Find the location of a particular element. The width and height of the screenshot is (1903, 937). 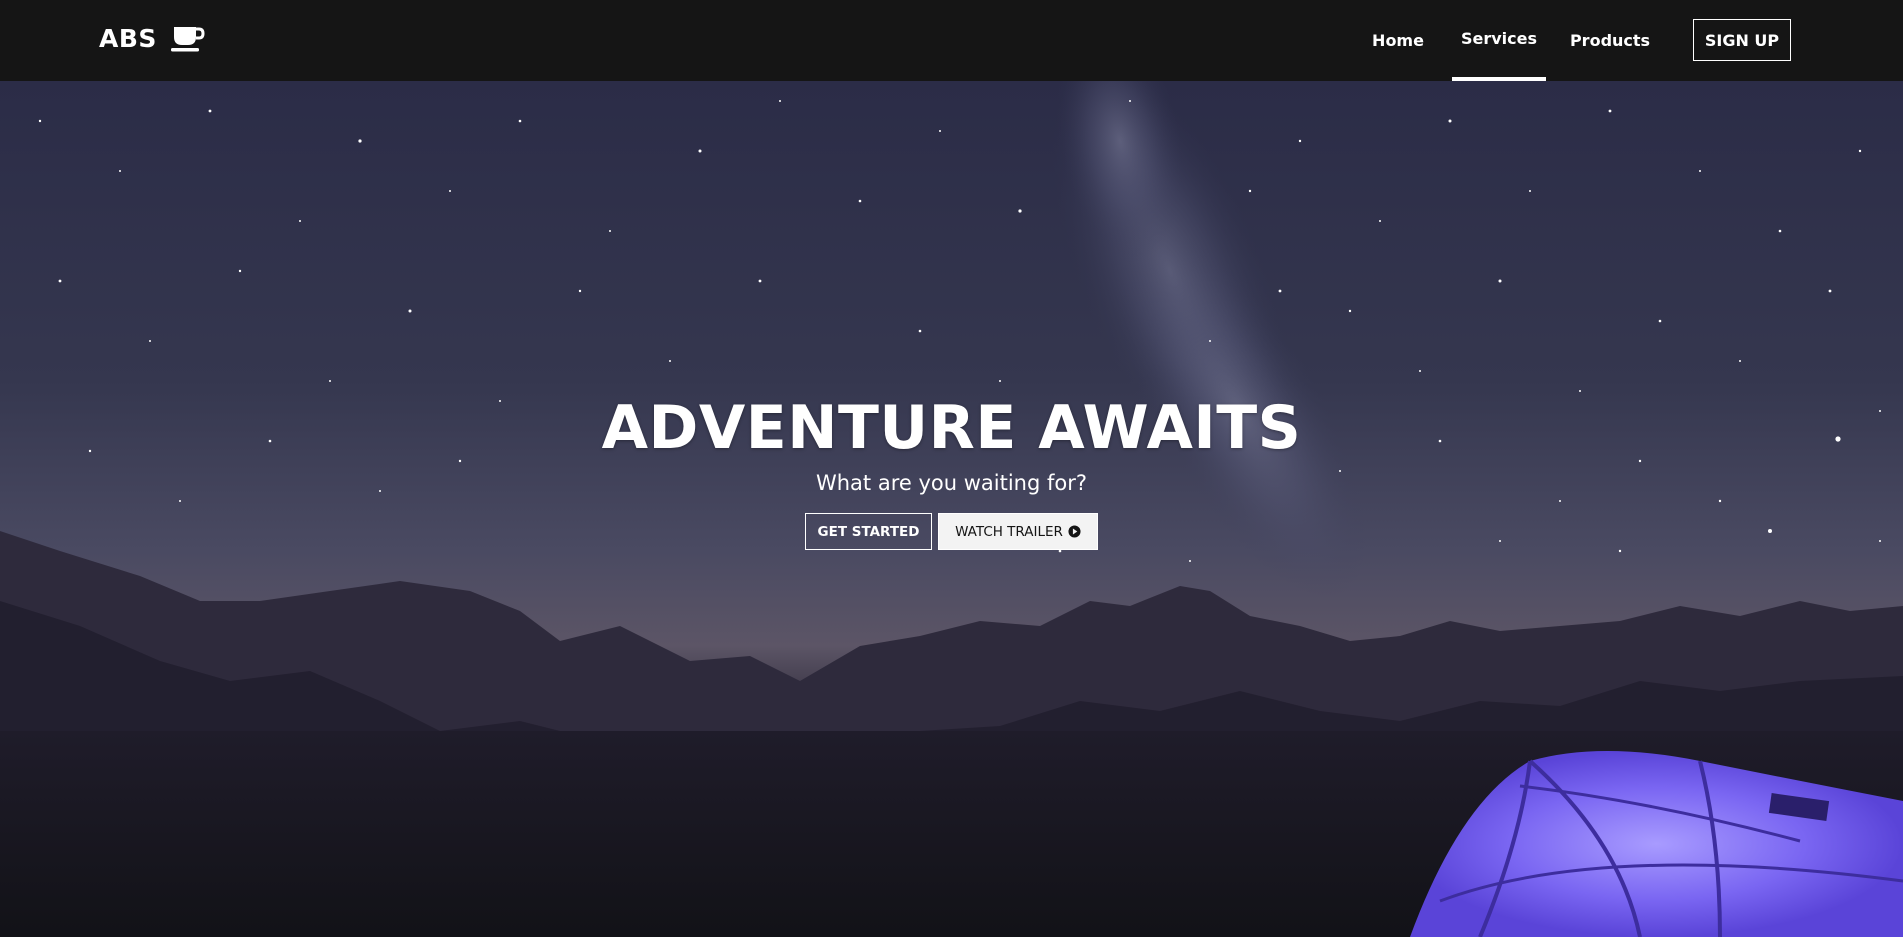

nav-products-link: Products is located at coordinates (1610, 40).